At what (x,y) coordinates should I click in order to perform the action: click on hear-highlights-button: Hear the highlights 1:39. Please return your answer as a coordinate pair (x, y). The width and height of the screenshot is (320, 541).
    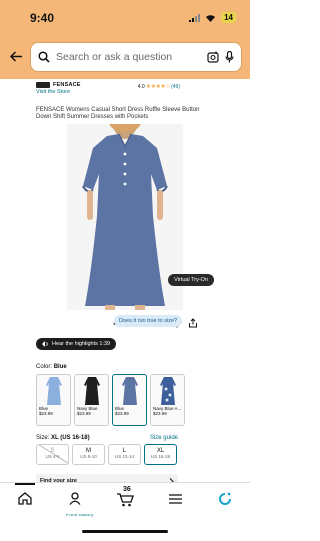
    Looking at the image, I should click on (76, 344).